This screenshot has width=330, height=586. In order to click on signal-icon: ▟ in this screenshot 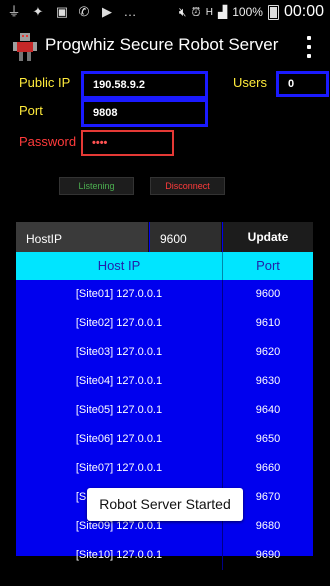, I will do `click(223, 12)`.